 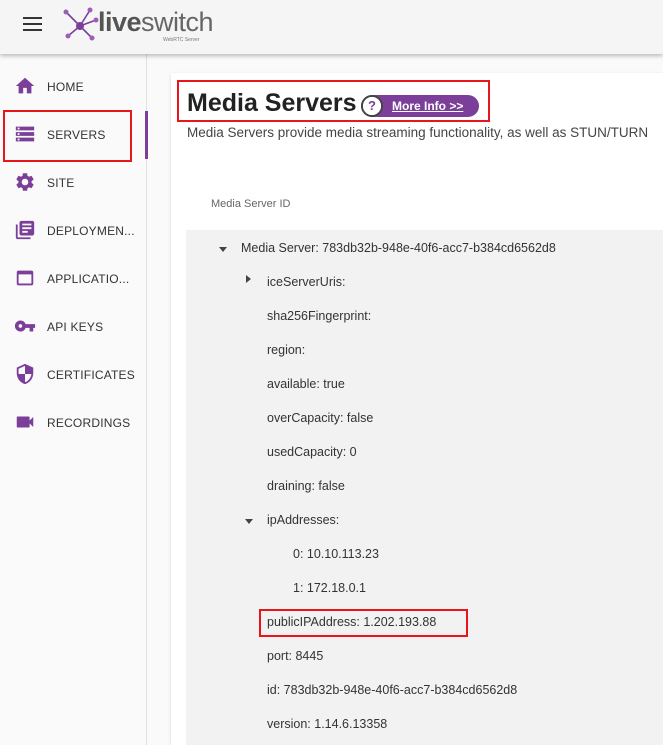 I want to click on sidebar-item-api-keys: API KEYS, so click(x=73, y=327).